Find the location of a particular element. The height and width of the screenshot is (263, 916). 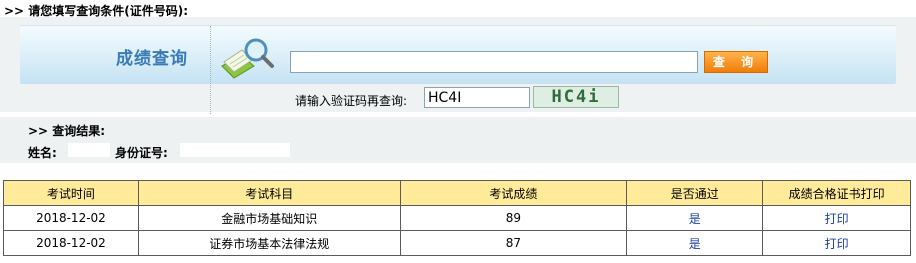

search-button: 查 询 is located at coordinates (736, 62).